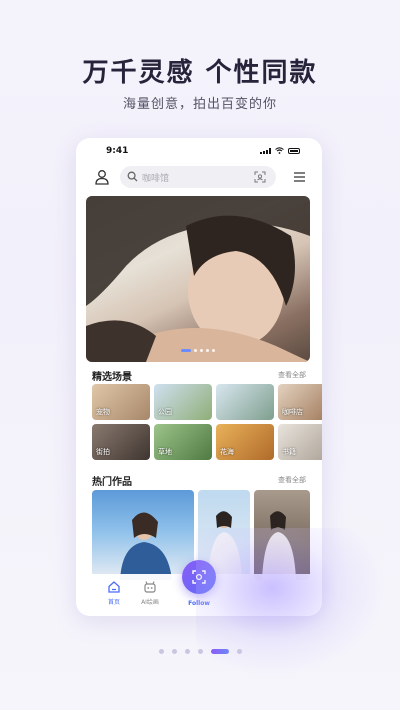 The height and width of the screenshot is (710, 400). I want to click on banner-photo, so click(198, 279).